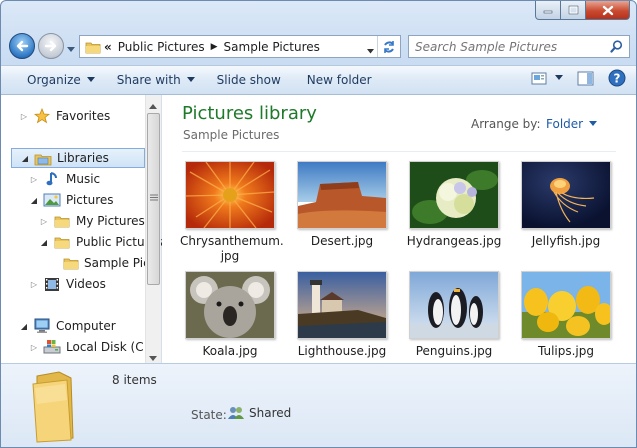  What do you see at coordinates (249, 80) in the screenshot?
I see `slide-show-button: Slide show` at bounding box center [249, 80].